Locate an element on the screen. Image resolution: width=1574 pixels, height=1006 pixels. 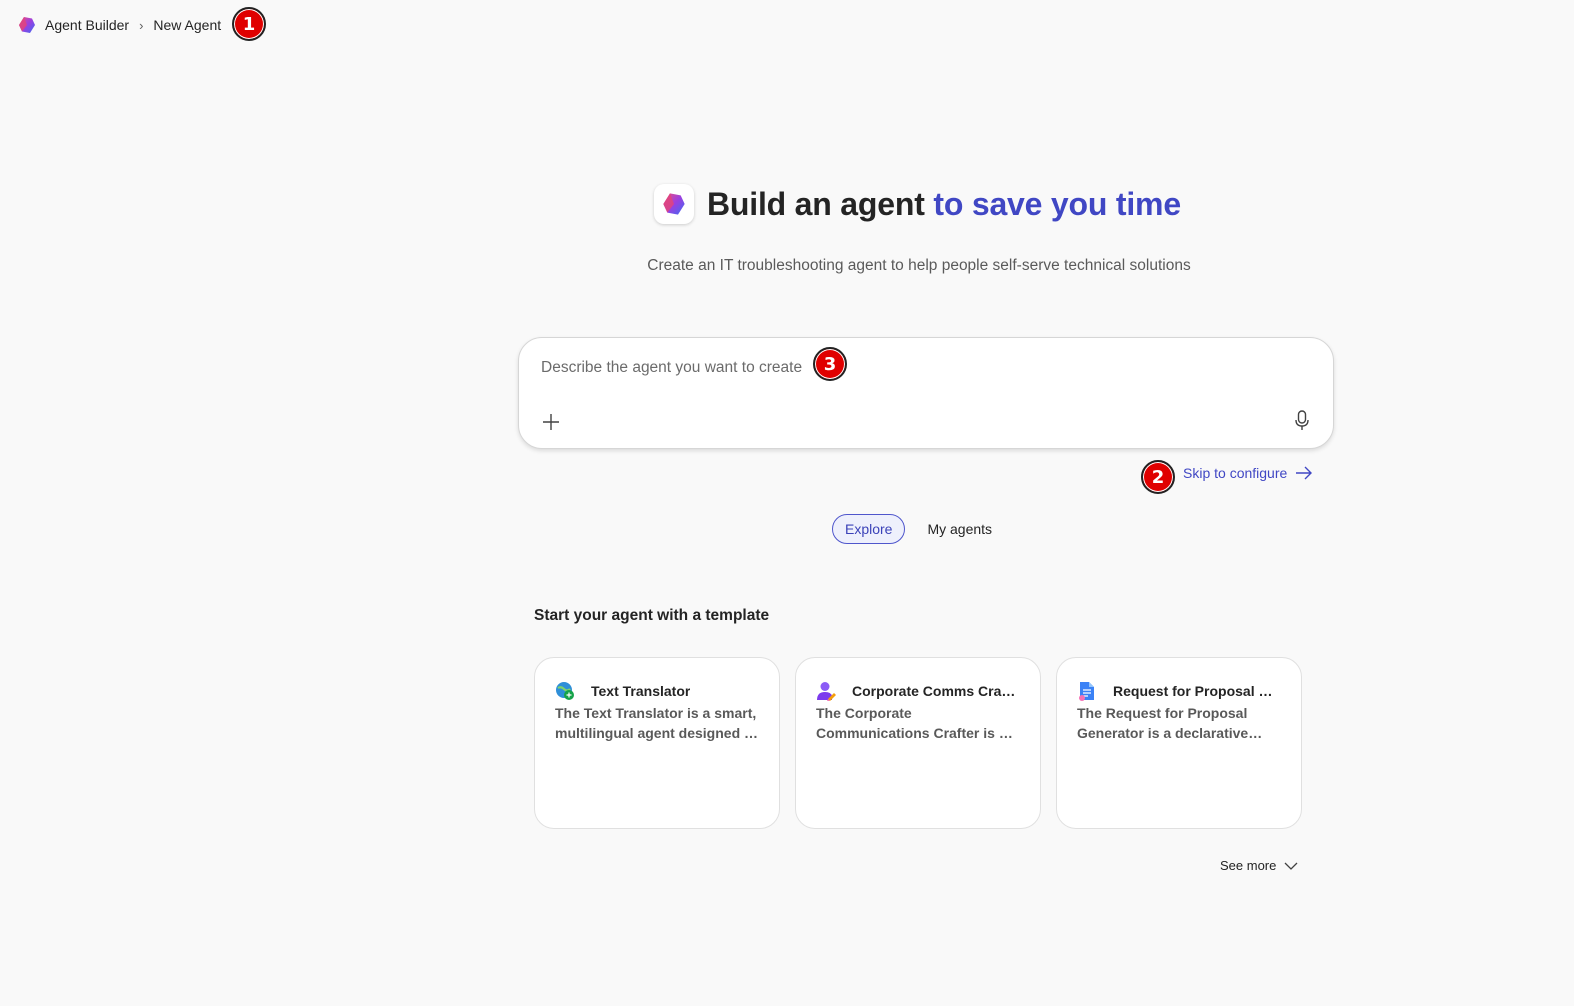
page-title: Build an agent to save you time is located at coordinates (944, 204).